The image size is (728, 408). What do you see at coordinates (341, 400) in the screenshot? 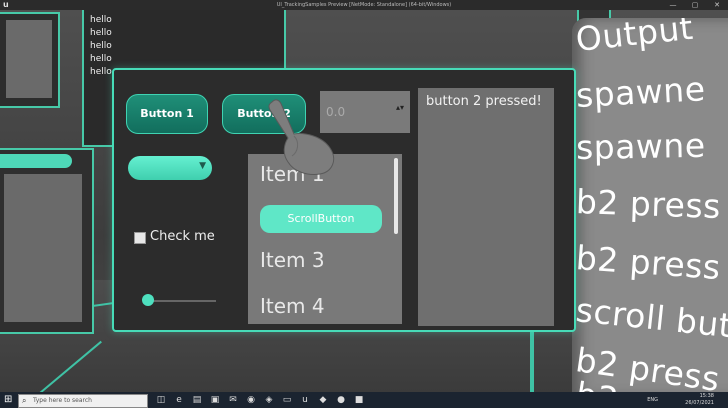
I see `app-icon: ●` at bounding box center [341, 400].